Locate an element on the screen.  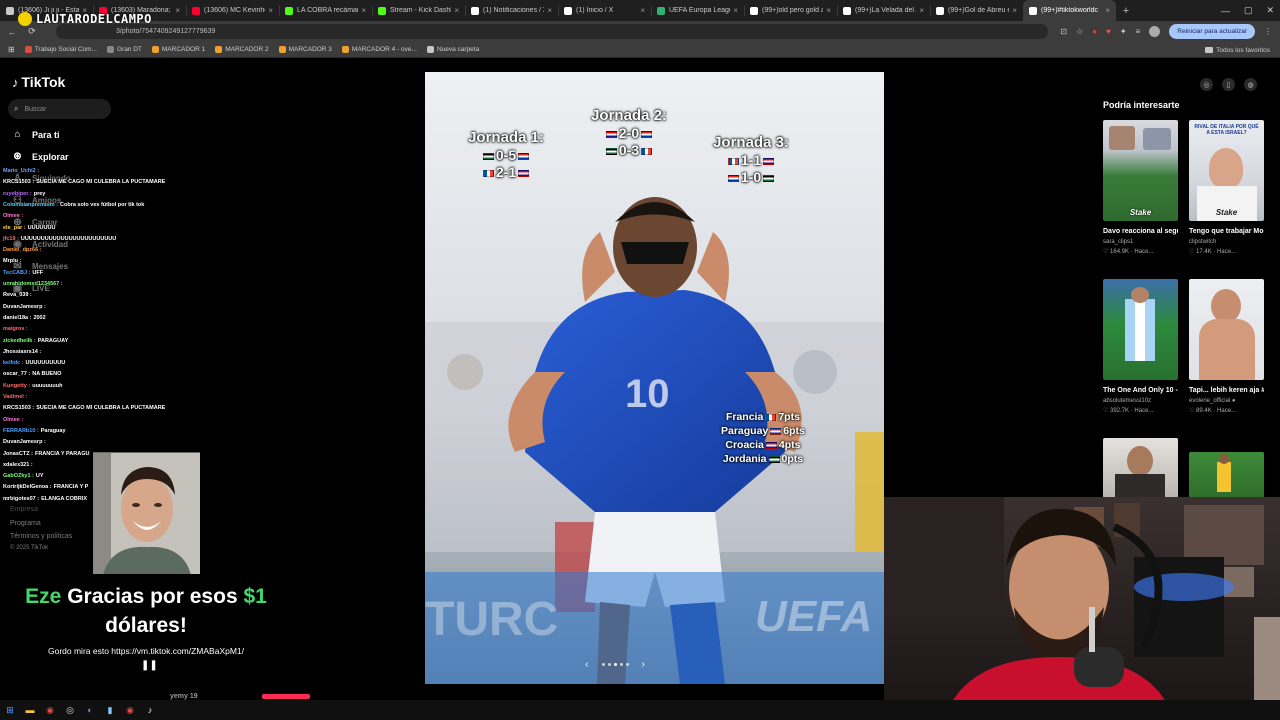
chat-username: ruyobiper : is located at coordinates (17, 194).